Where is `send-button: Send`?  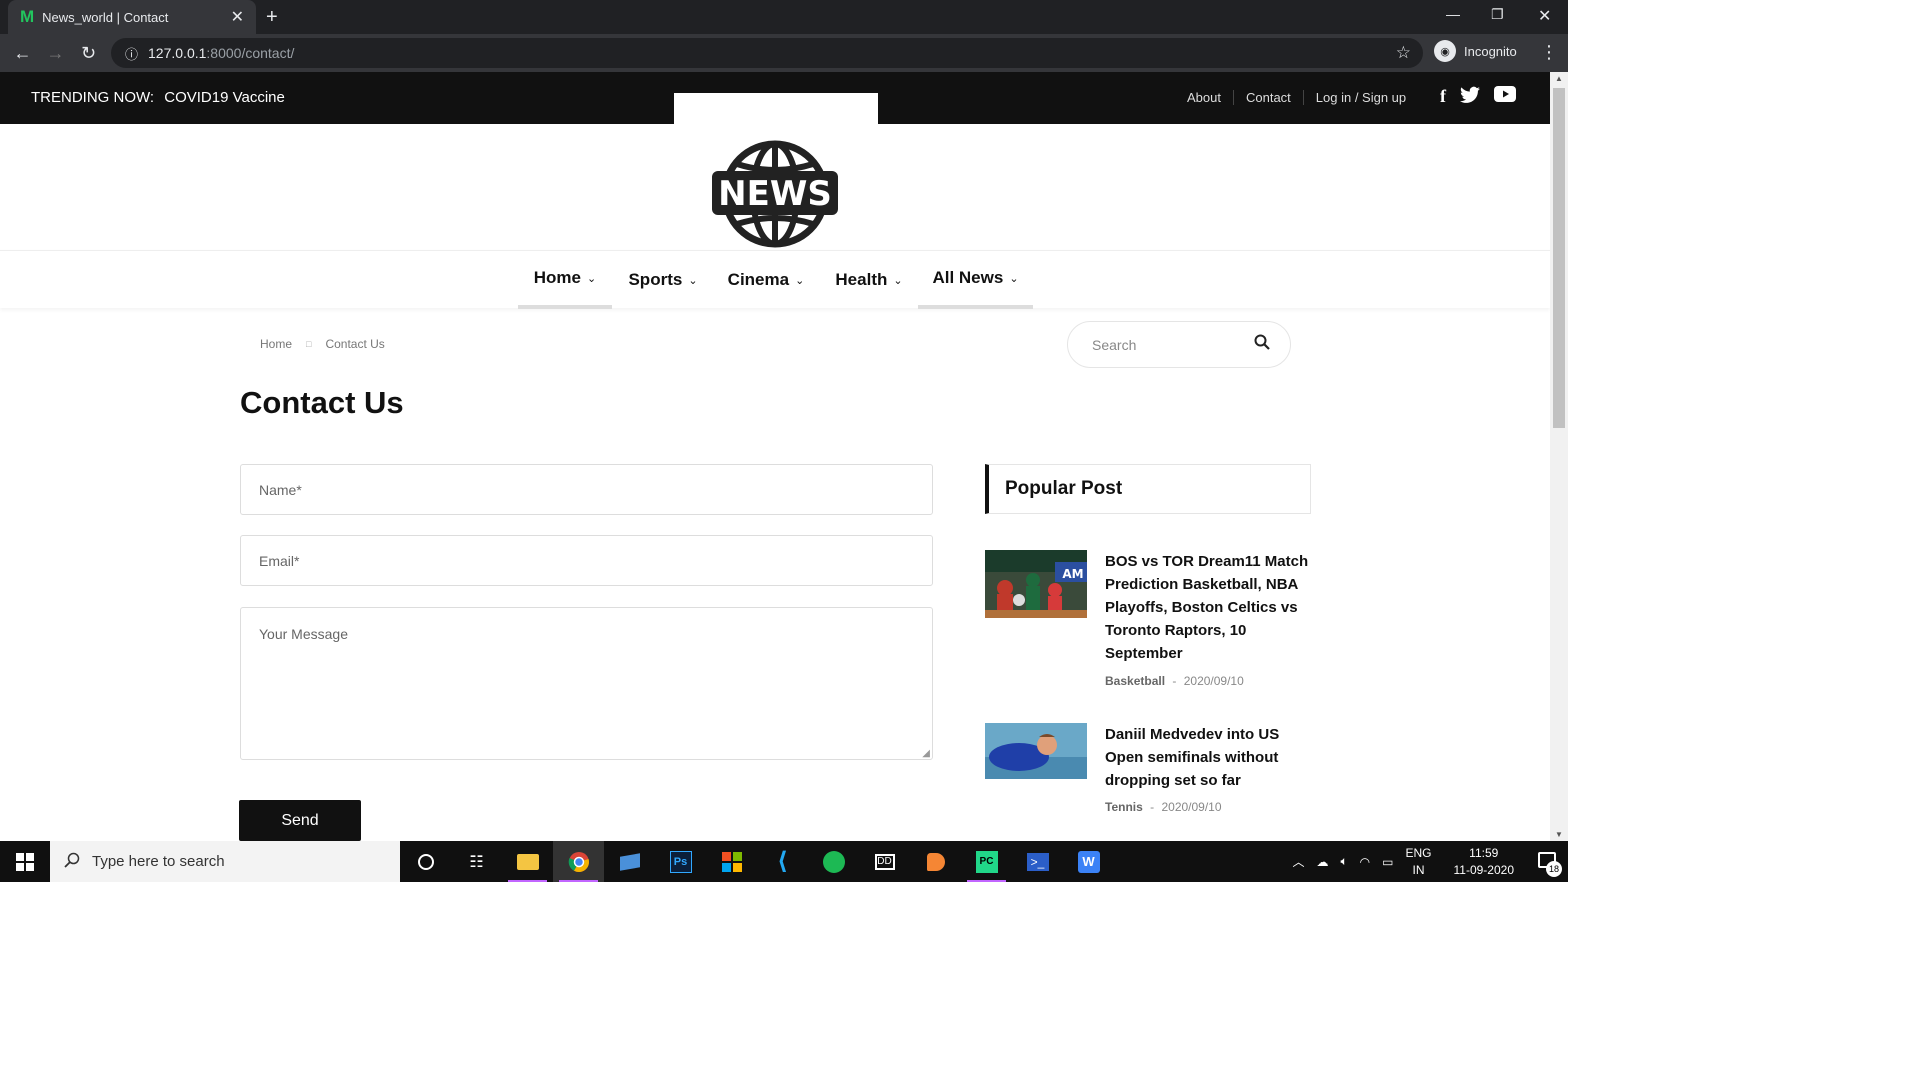 send-button: Send is located at coordinates (300, 820).